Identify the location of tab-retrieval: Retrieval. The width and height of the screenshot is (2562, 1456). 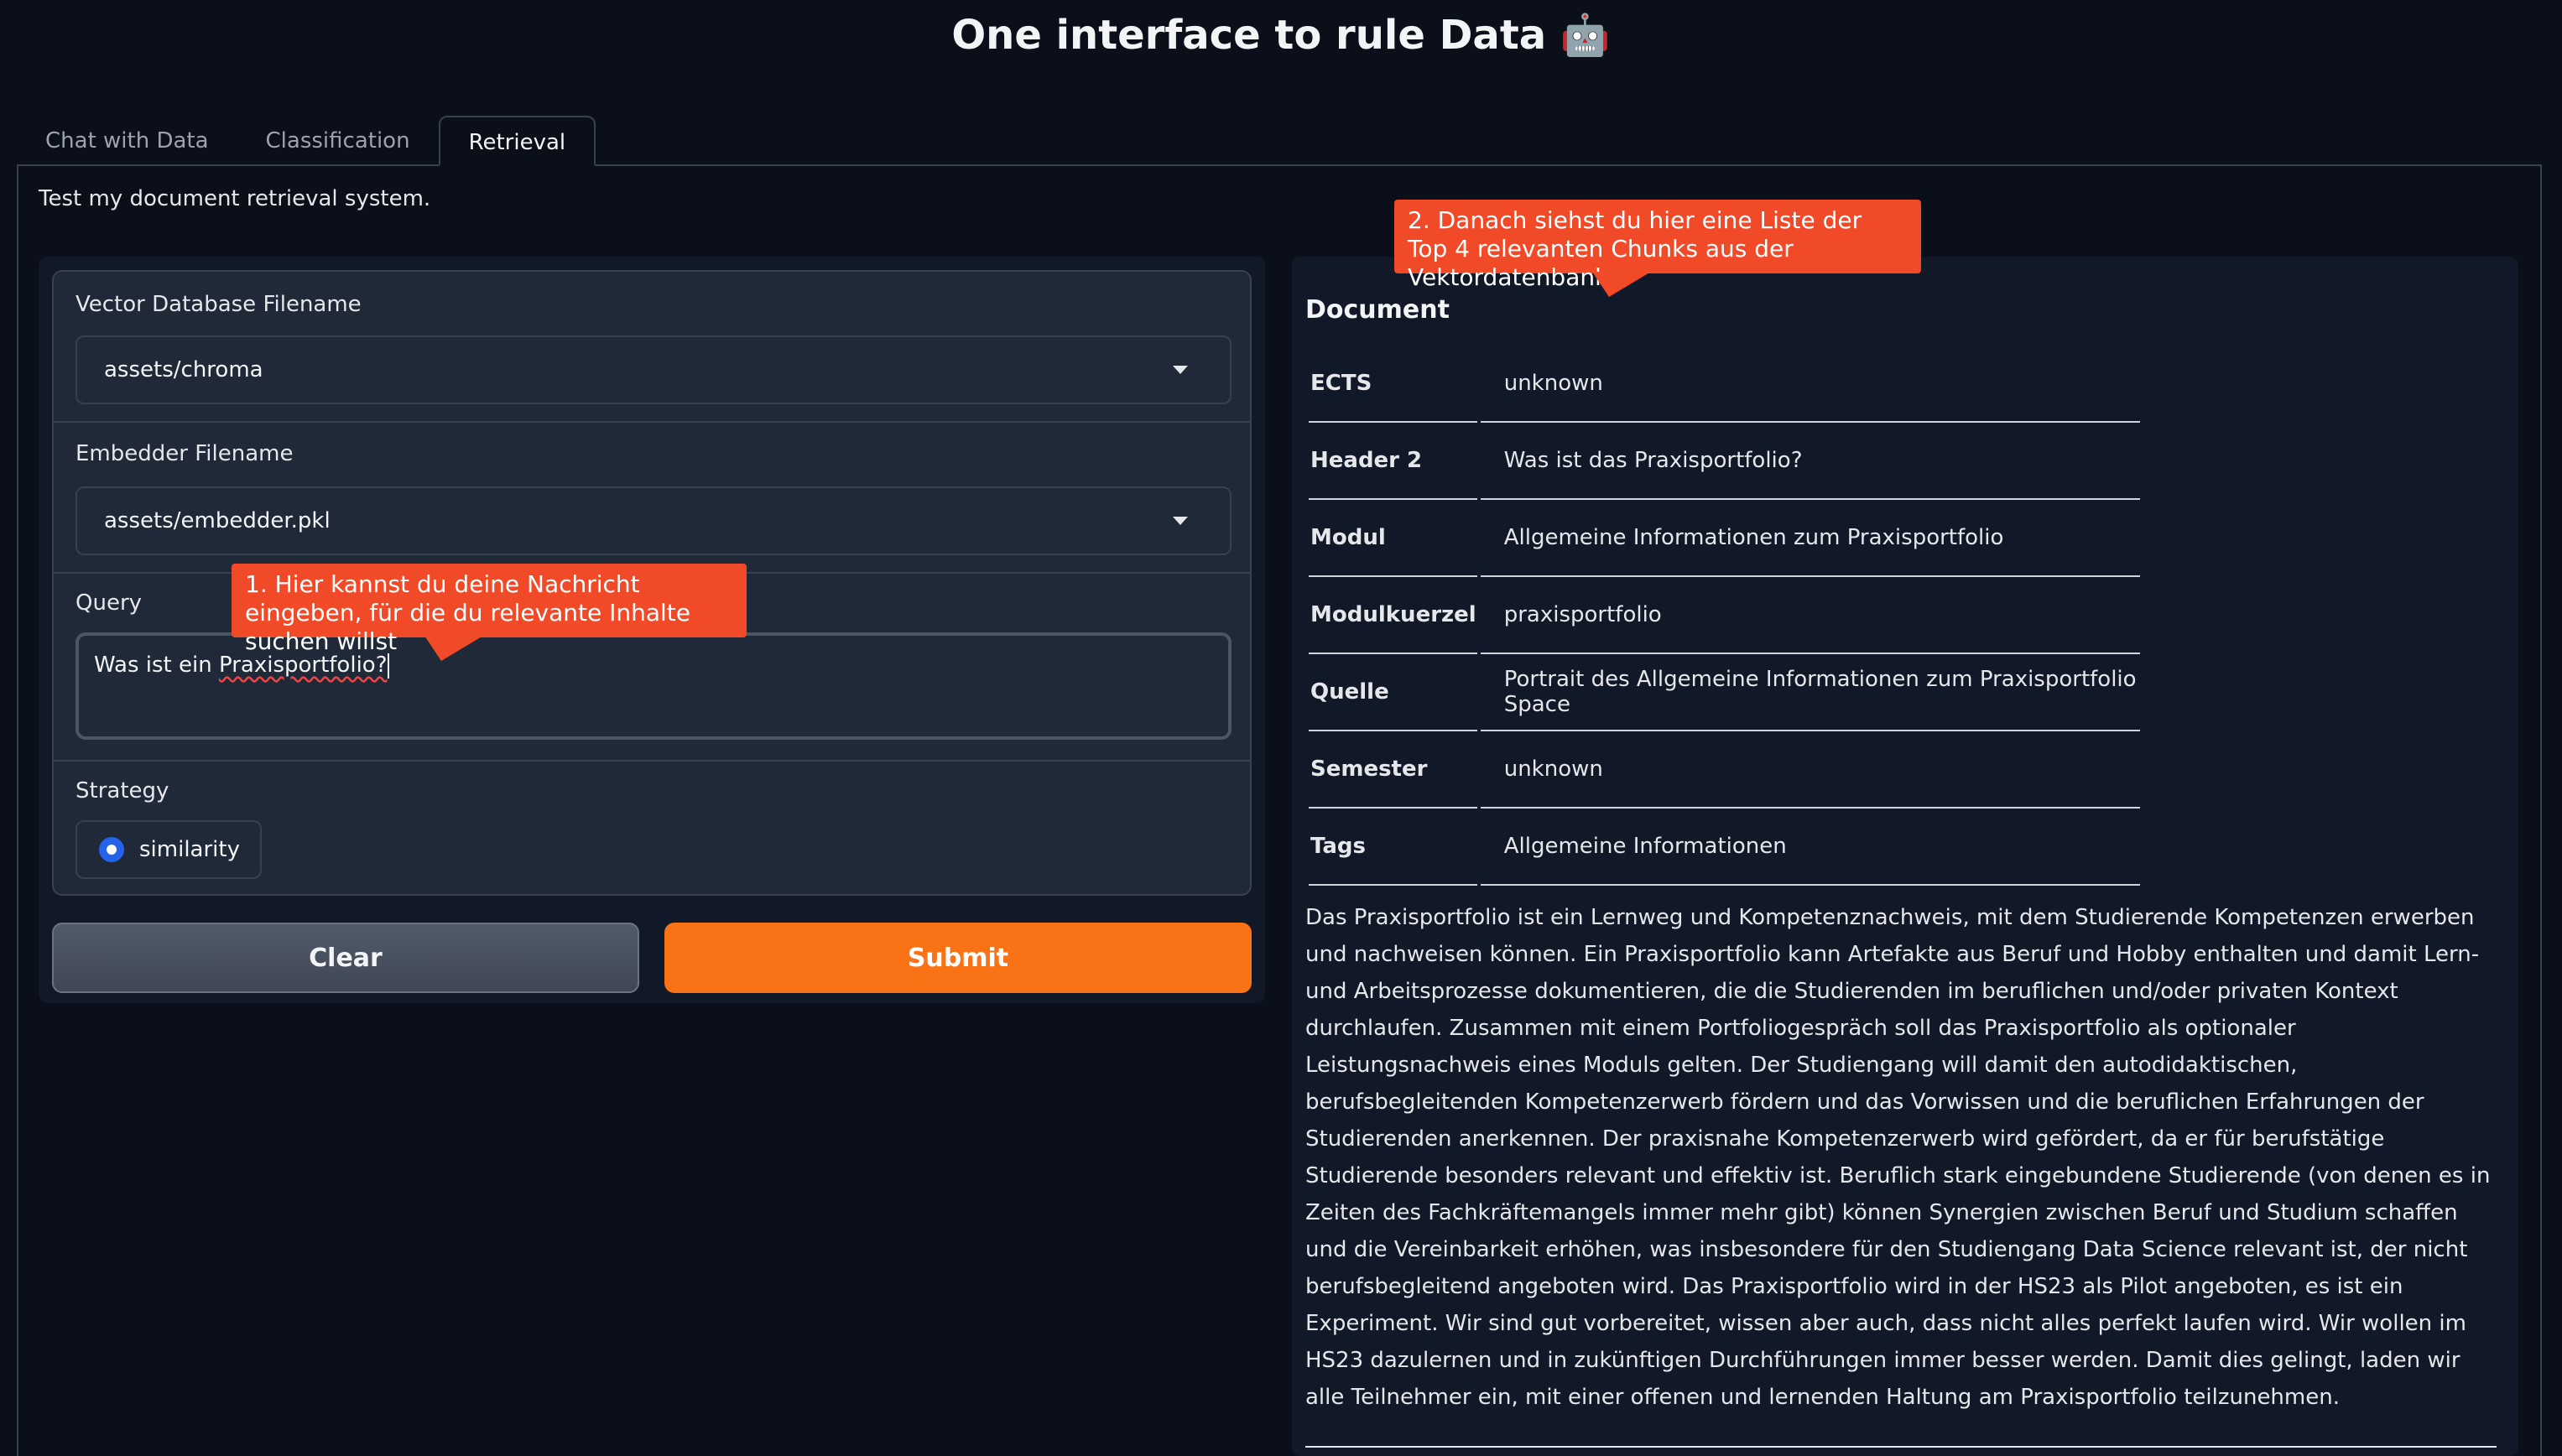
(517, 141).